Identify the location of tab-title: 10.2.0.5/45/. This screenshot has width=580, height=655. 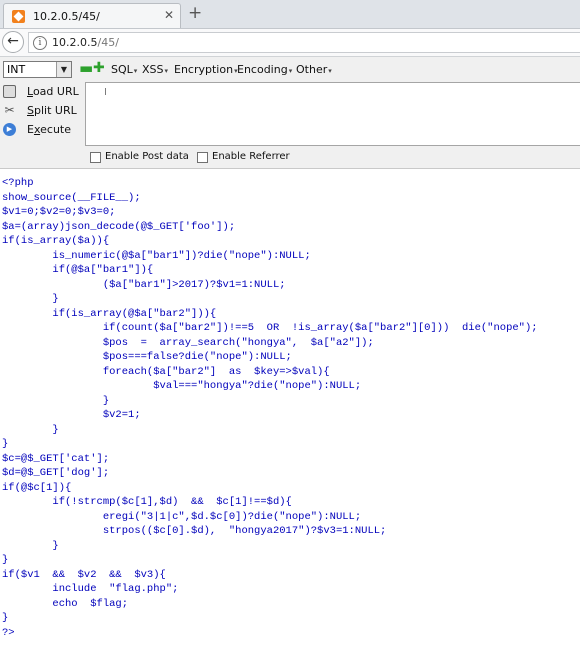
(66, 16).